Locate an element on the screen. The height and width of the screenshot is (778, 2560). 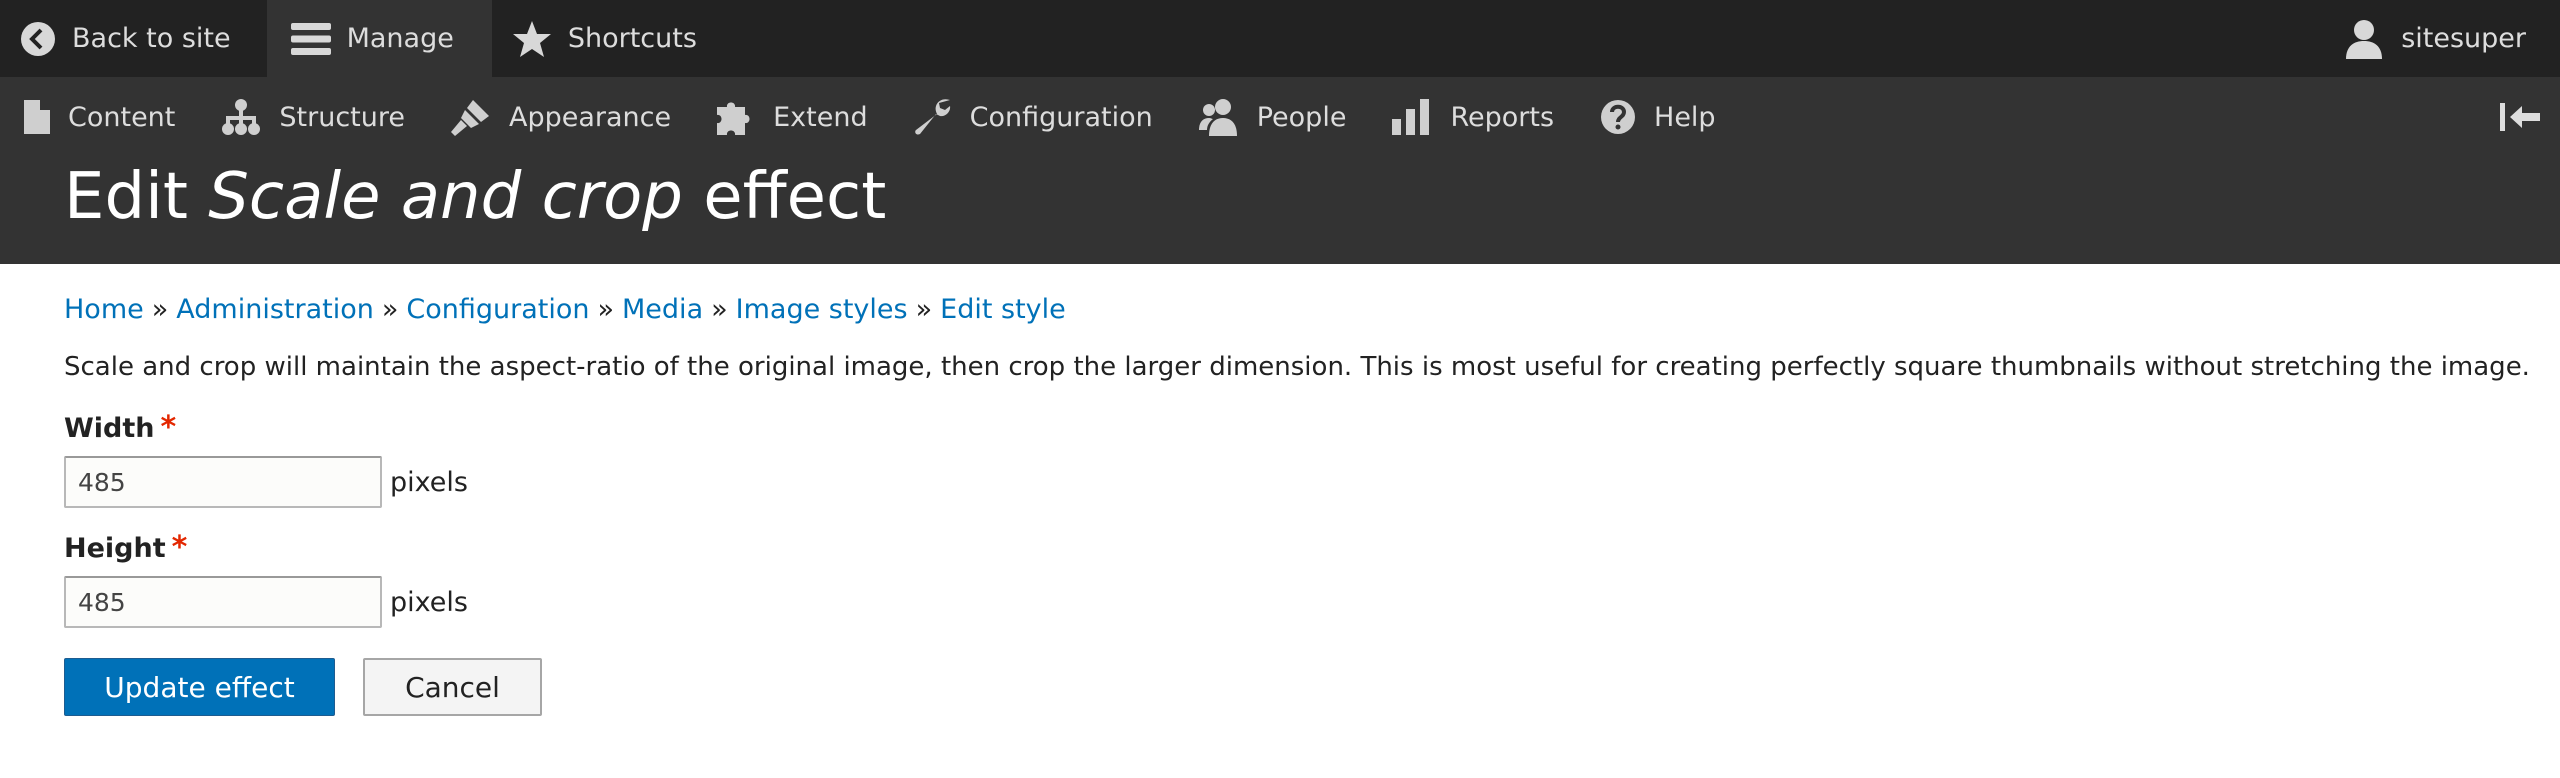
height-input is located at coordinates (223, 602).